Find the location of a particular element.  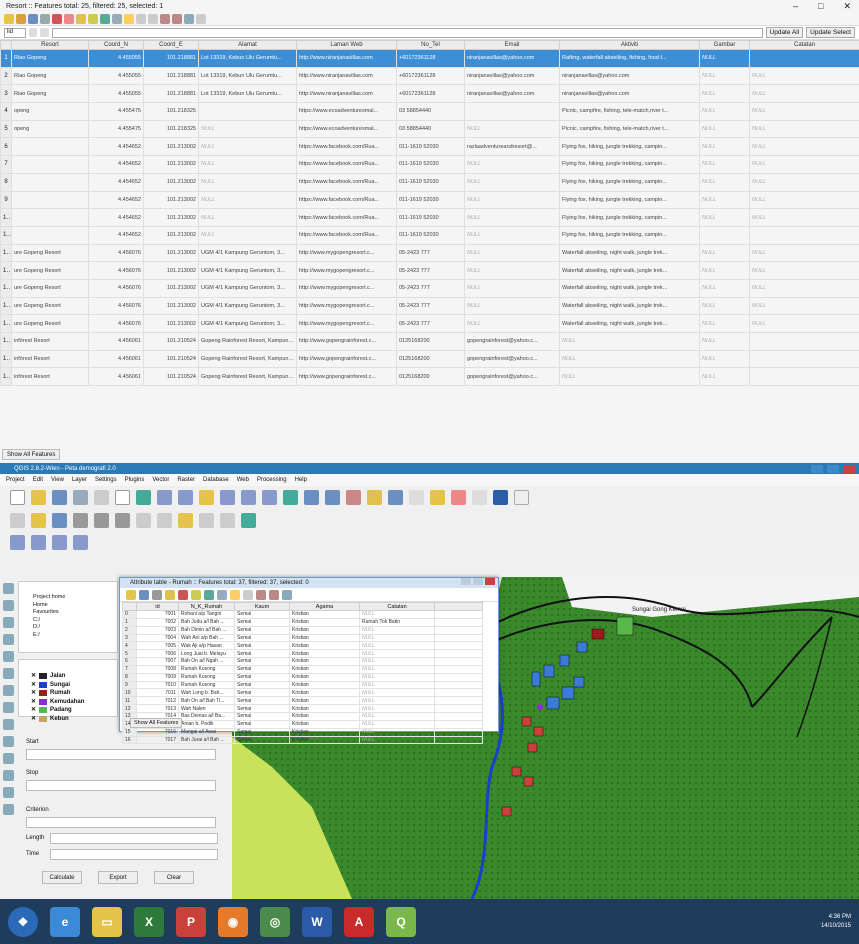

layer-item: ✕ Jalan is located at coordinates (68, 676).